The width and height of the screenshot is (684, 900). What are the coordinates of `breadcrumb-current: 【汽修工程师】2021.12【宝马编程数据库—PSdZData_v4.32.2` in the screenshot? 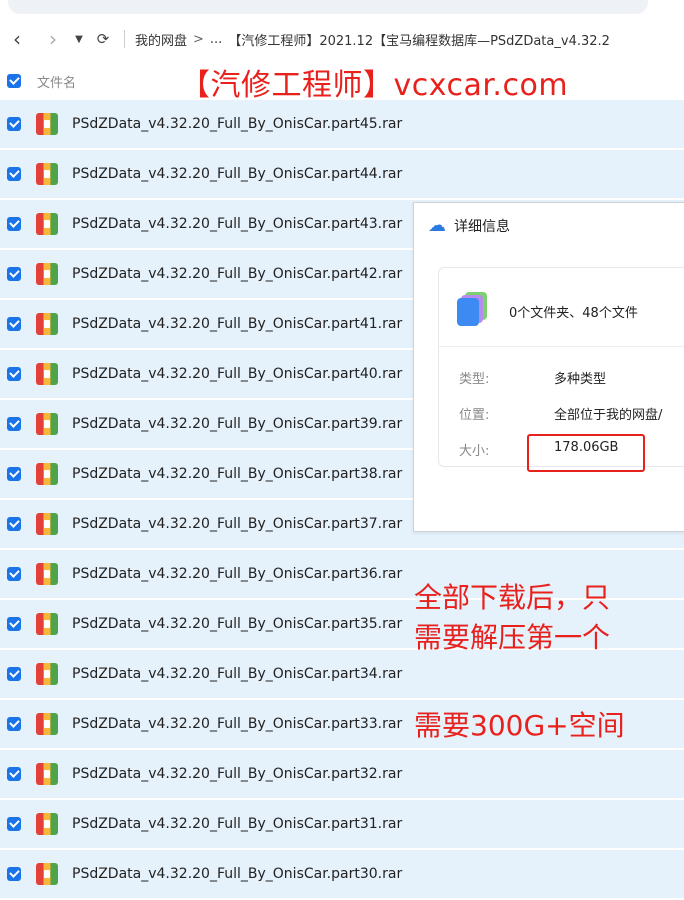 It's located at (419, 41).